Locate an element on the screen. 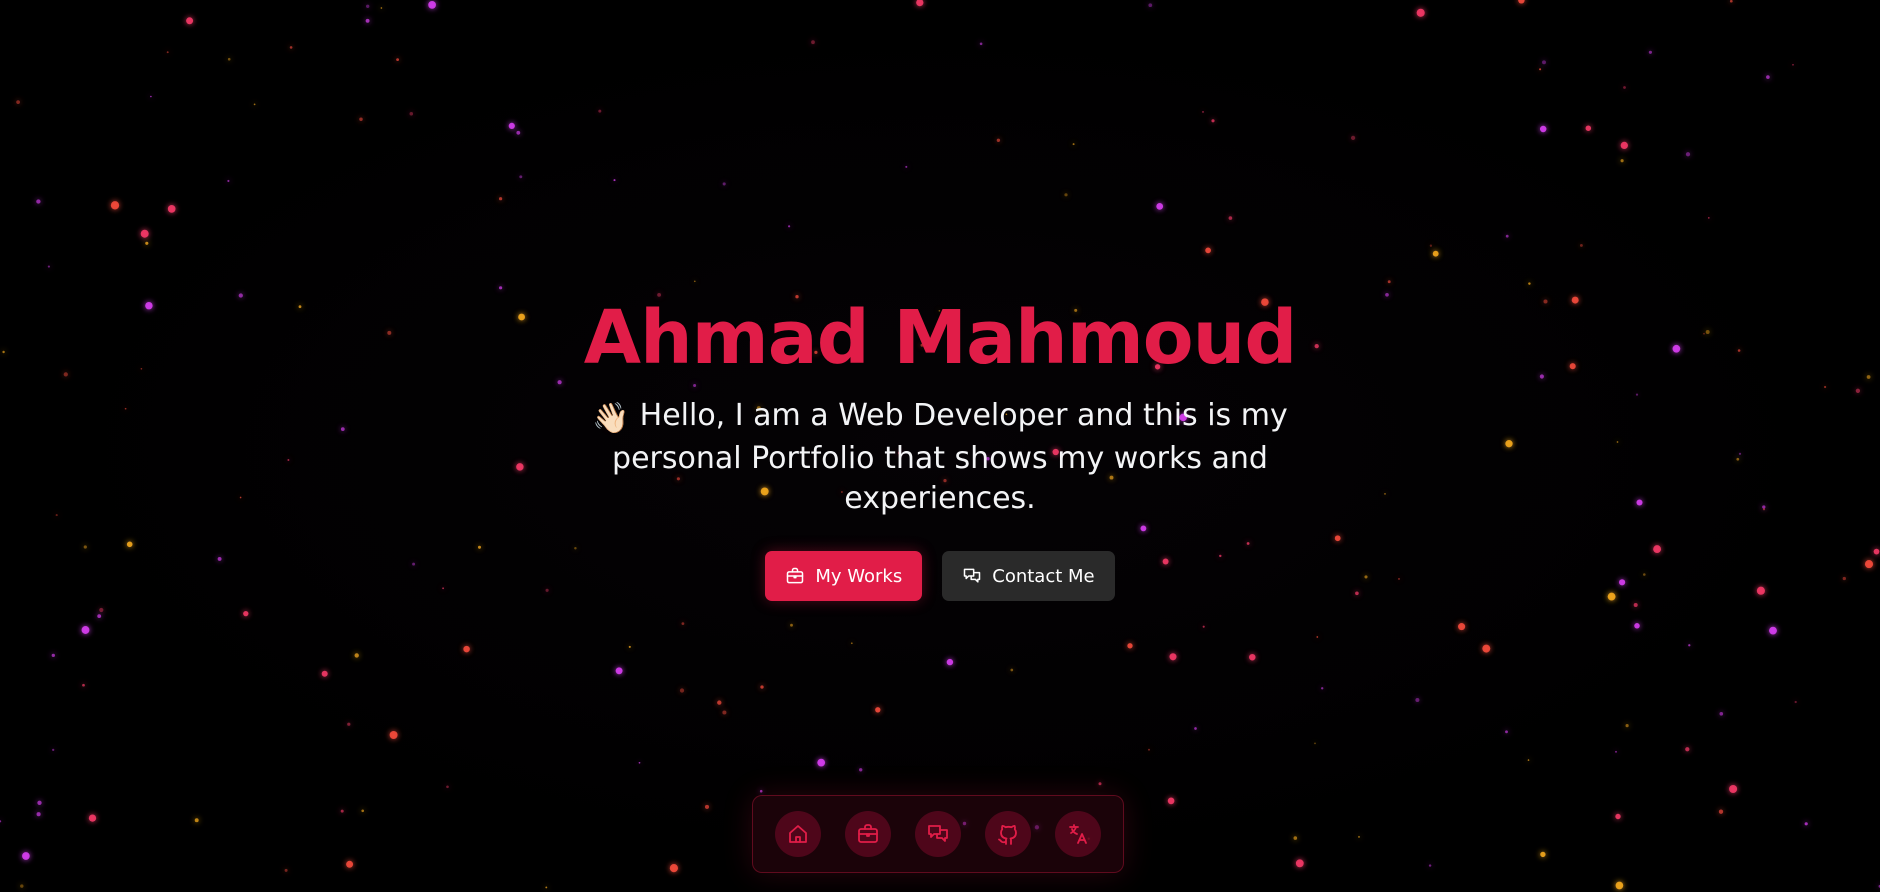 The height and width of the screenshot is (892, 1880). my-works-label: My Works is located at coordinates (859, 576).